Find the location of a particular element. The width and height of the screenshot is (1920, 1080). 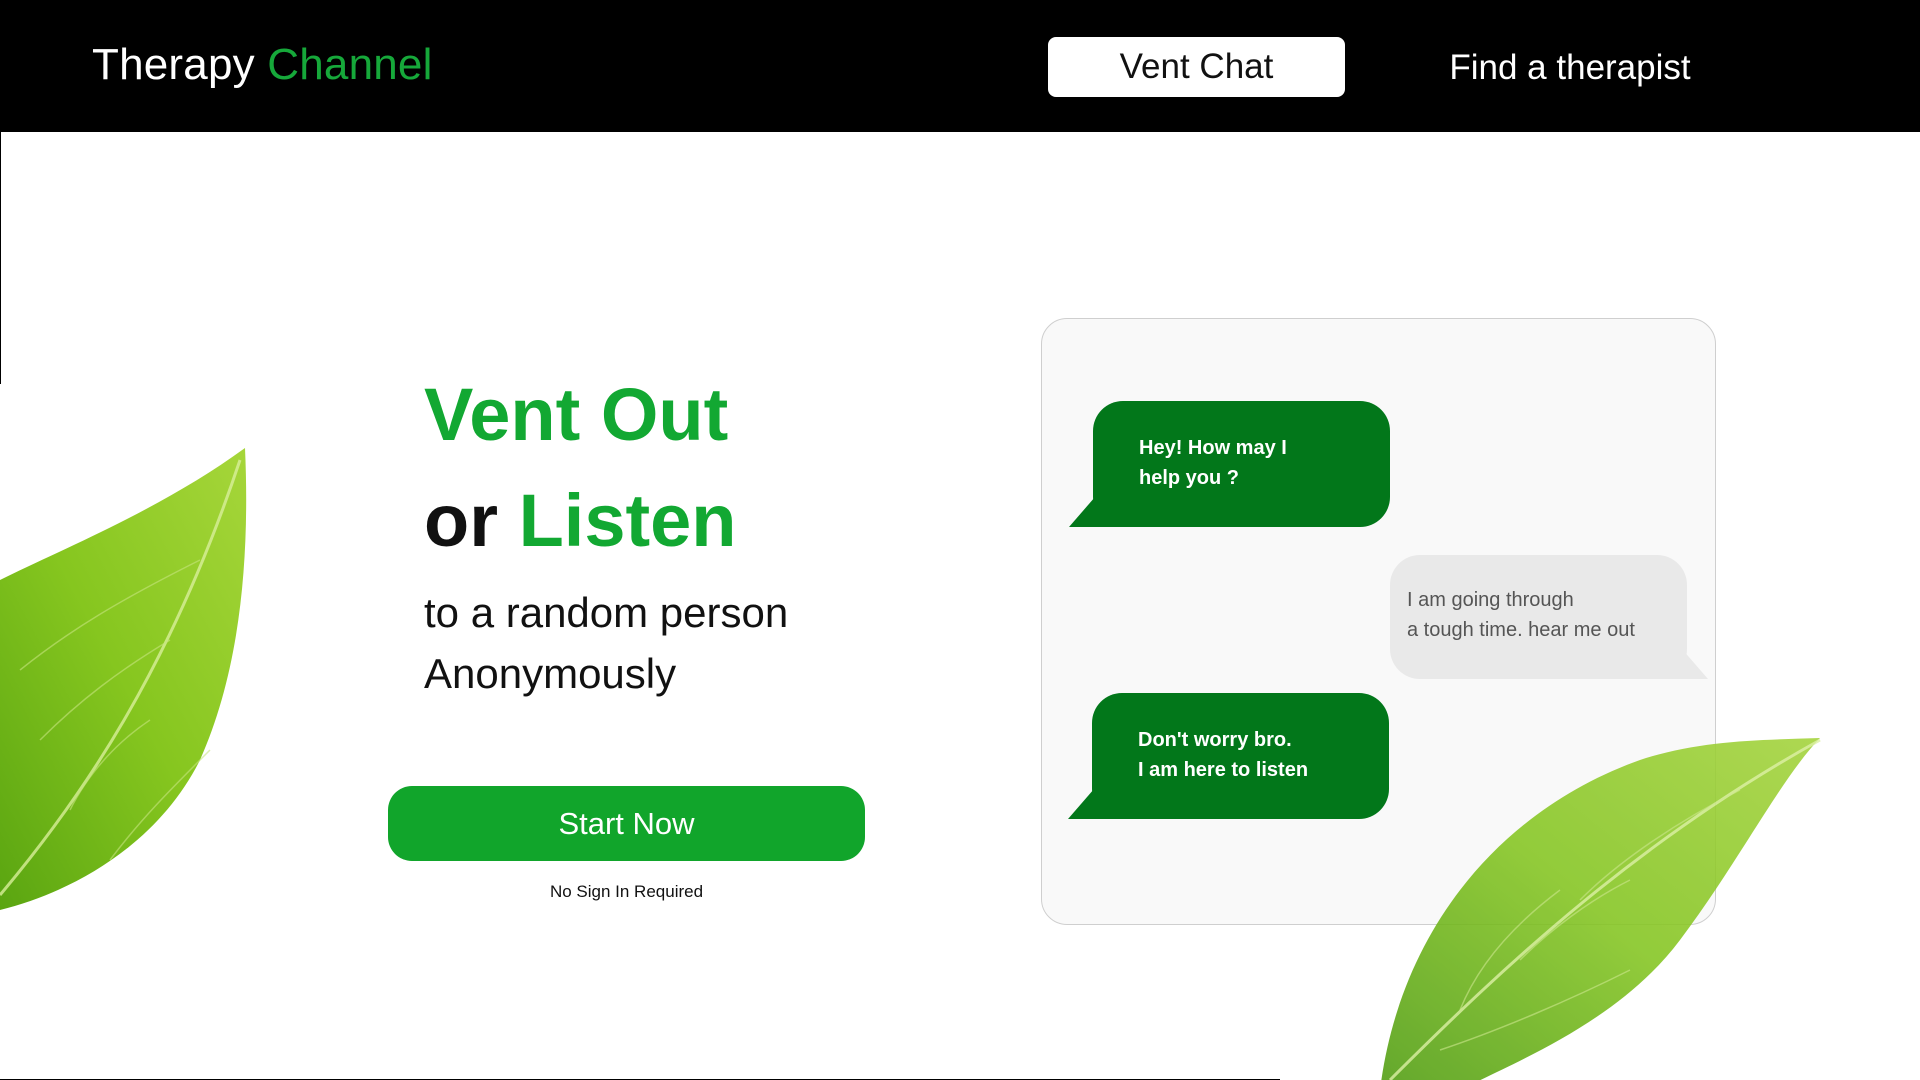

chat-line: I am here to listen is located at coordinates (1223, 770).